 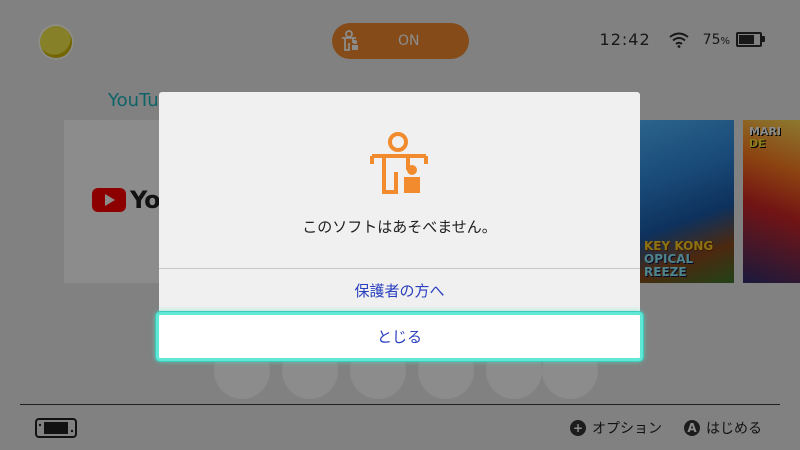 What do you see at coordinates (399, 268) in the screenshot?
I see `dialog-divider` at bounding box center [399, 268].